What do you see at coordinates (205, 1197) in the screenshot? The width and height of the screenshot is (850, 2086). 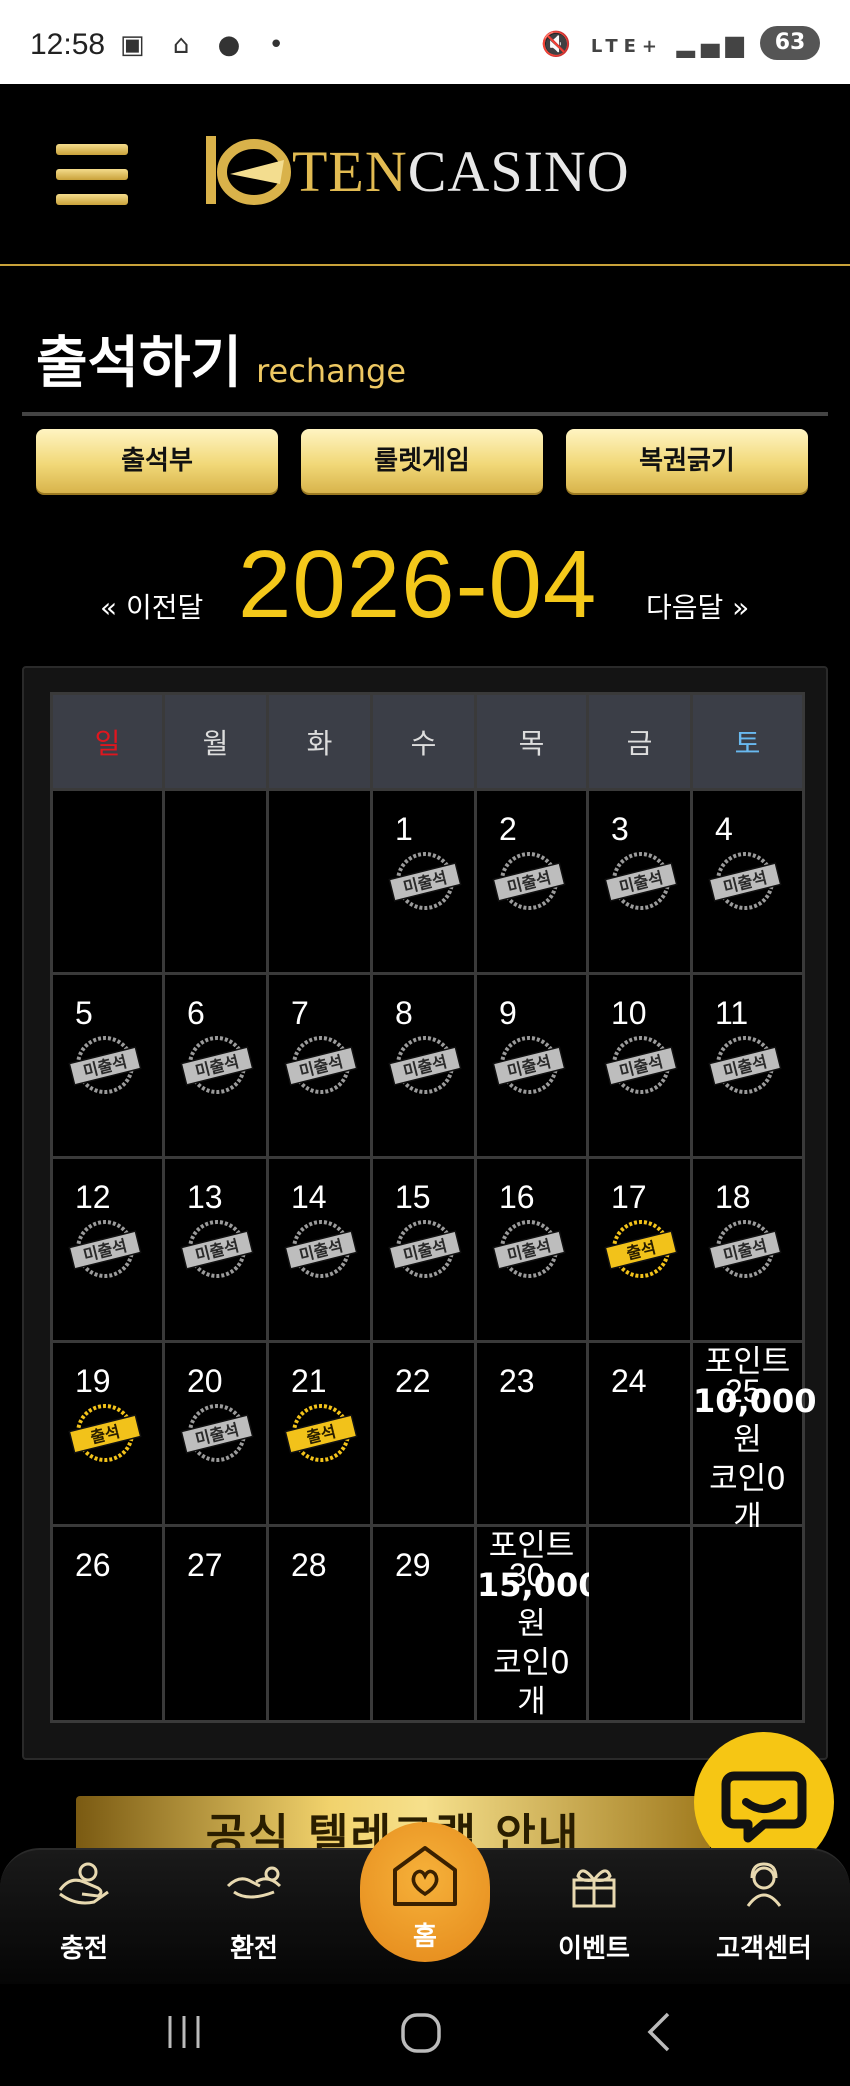 I see `day-number: 13` at bounding box center [205, 1197].